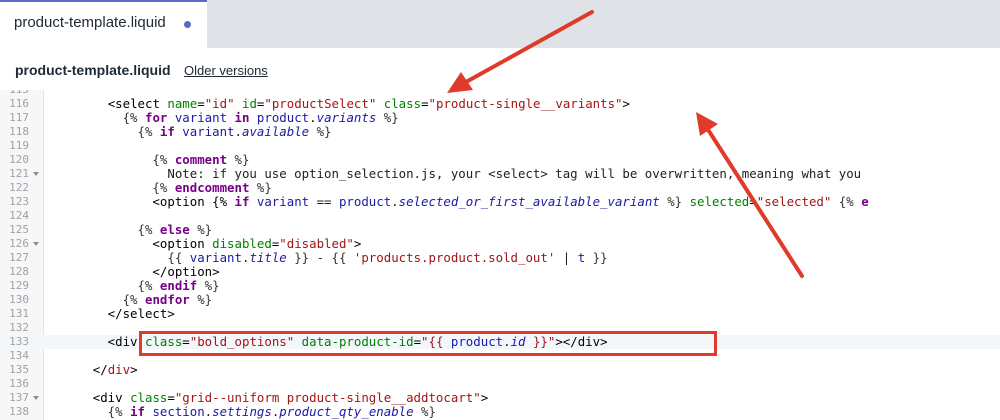  What do you see at coordinates (750, 195) in the screenshot?
I see `arrow-to-variants-class` at bounding box center [750, 195].